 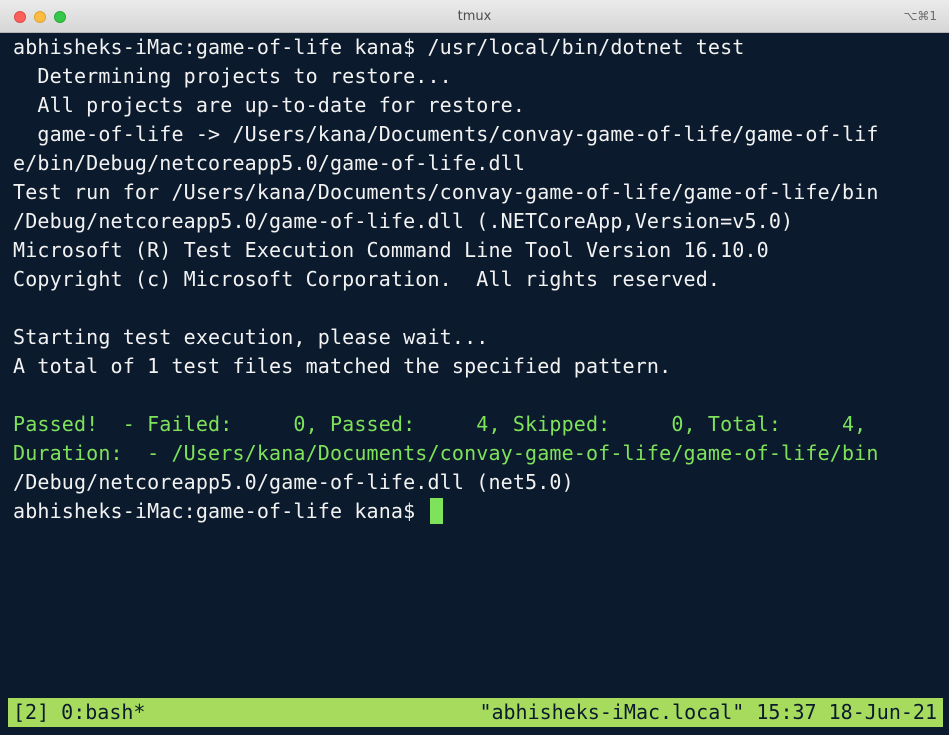 I want to click on window-title: tmux, so click(x=474, y=16).